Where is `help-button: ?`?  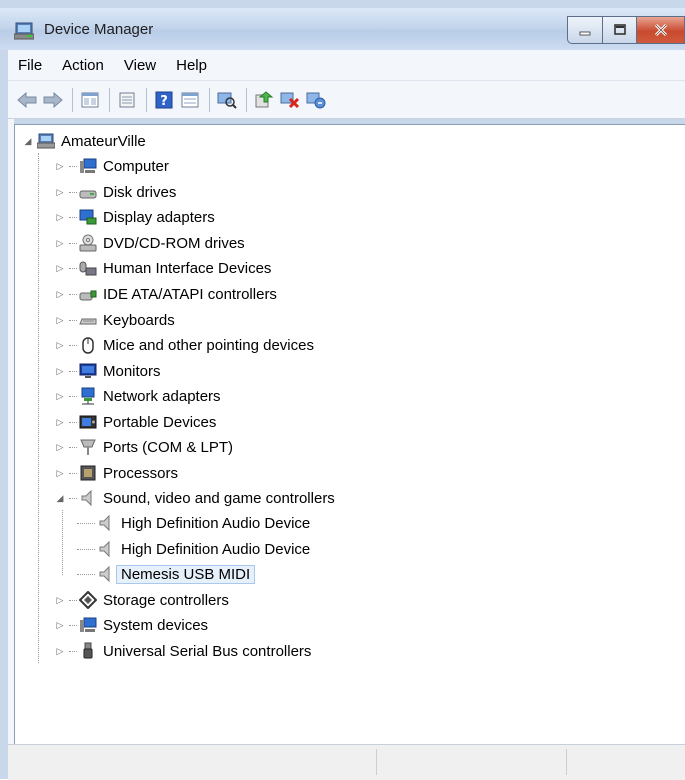 help-button: ? is located at coordinates (164, 100).